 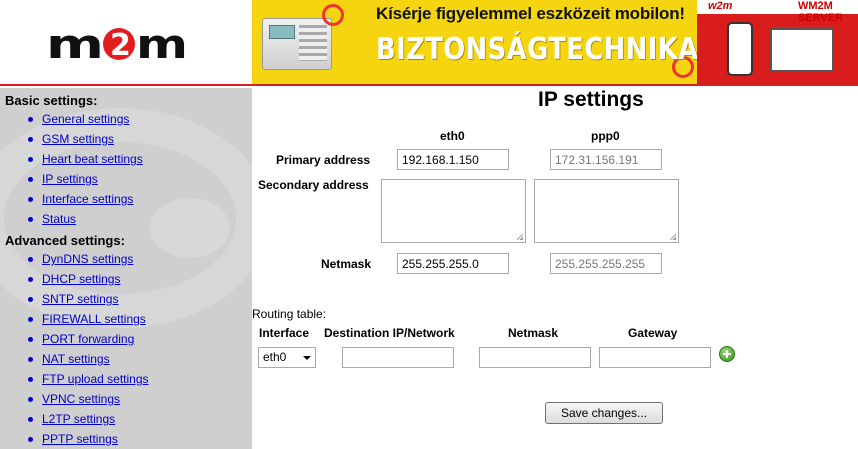 What do you see at coordinates (346, 264) in the screenshot?
I see `netmask-label: Netmask` at bounding box center [346, 264].